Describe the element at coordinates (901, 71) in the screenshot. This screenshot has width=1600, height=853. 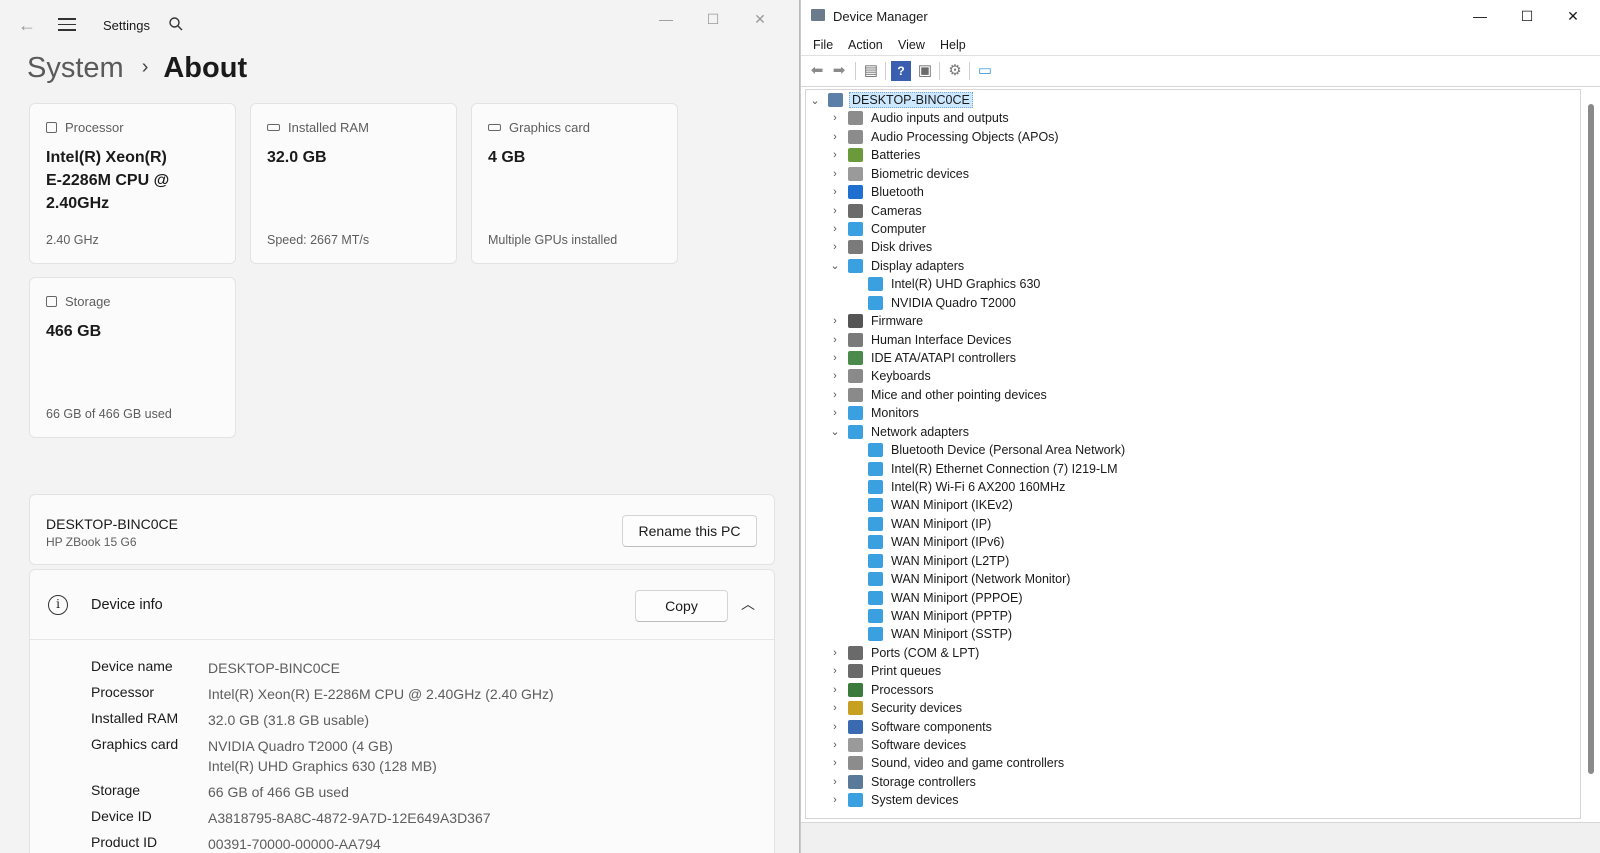
I see `help-icon: ?` at that location.